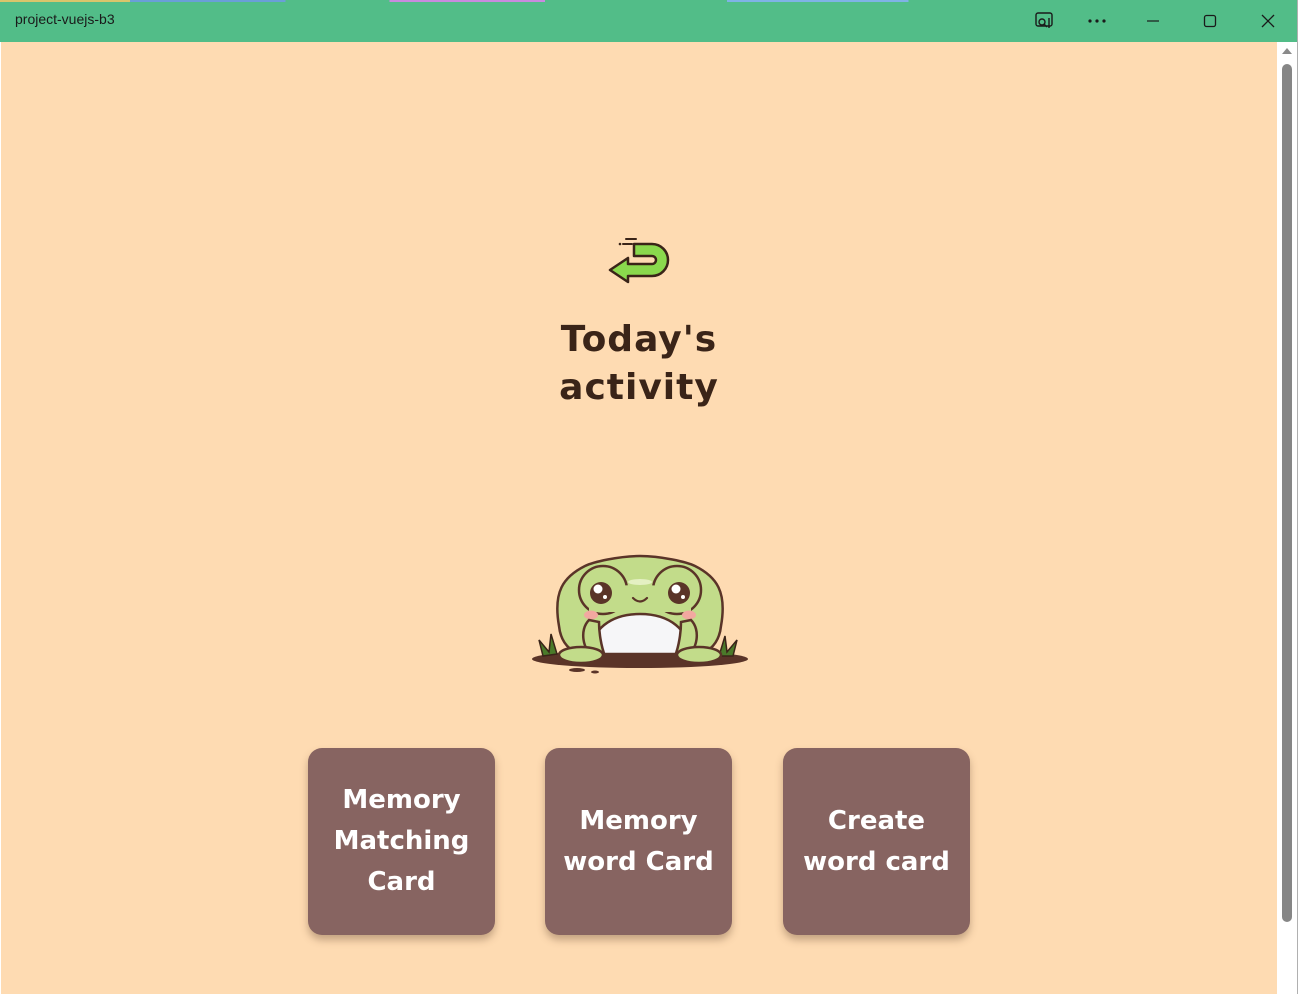 The height and width of the screenshot is (994, 1298). I want to click on window-title: project-vuejs-b3, so click(65, 19).